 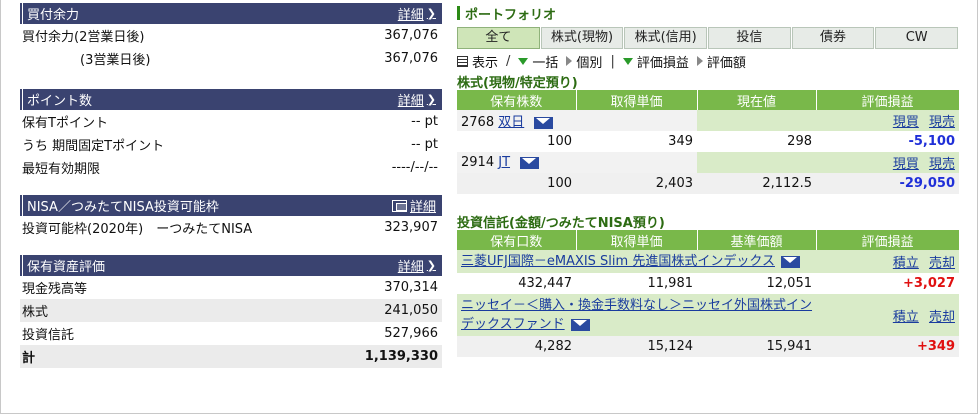 I want to click on tab-stocks-cash: 株式(現物), so click(x=582, y=38).